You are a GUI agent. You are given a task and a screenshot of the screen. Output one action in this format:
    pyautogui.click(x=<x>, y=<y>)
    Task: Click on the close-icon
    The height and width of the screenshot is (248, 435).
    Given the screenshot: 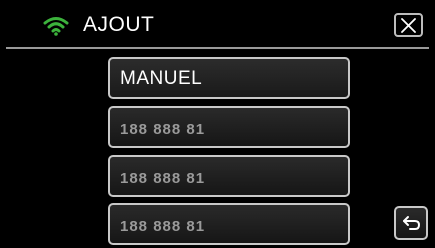 What is the action you would take?
    pyautogui.click(x=408, y=25)
    